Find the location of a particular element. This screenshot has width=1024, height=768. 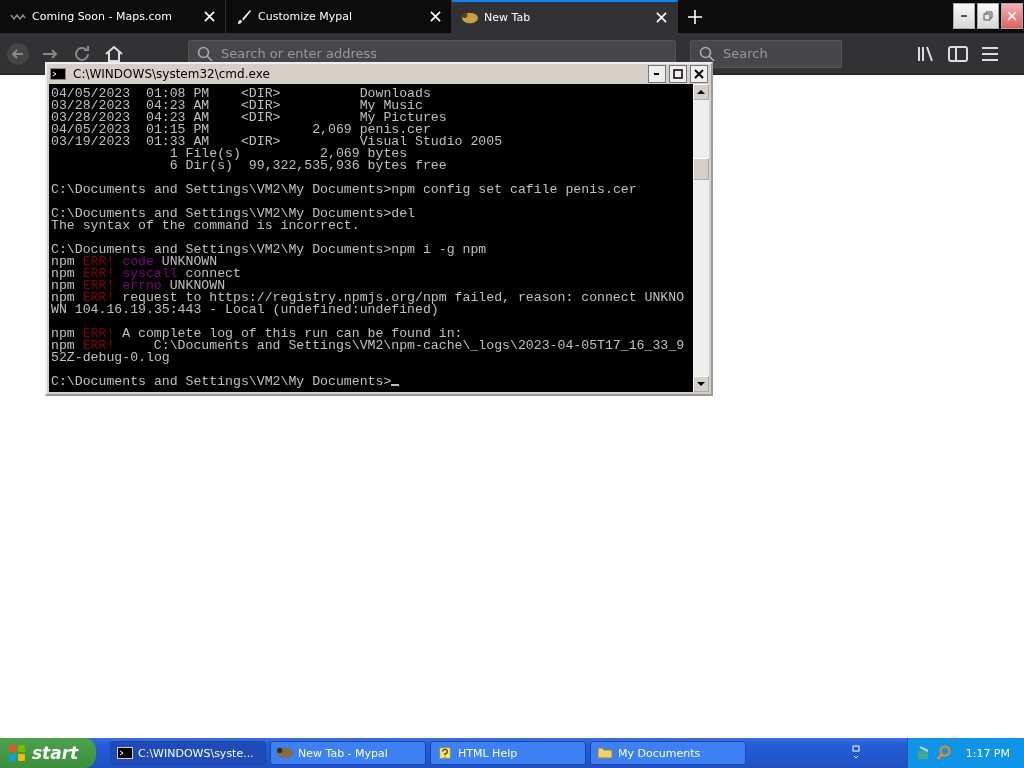

folder-icon is located at coordinates (605, 753).